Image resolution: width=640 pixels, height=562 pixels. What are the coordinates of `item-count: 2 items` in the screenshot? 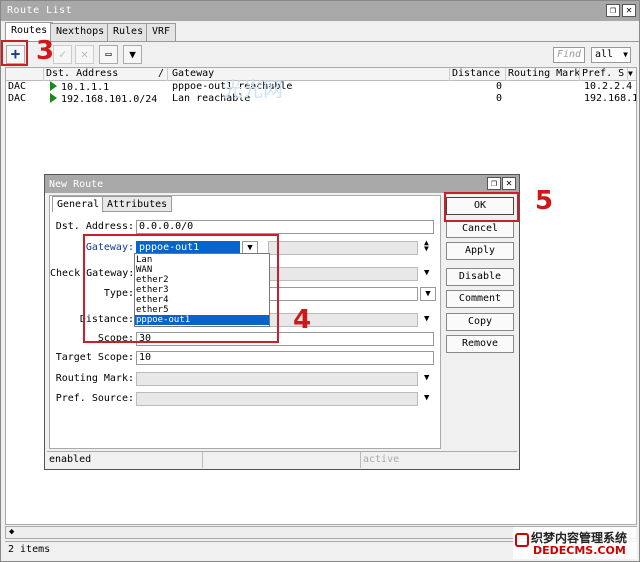 It's located at (29, 549).